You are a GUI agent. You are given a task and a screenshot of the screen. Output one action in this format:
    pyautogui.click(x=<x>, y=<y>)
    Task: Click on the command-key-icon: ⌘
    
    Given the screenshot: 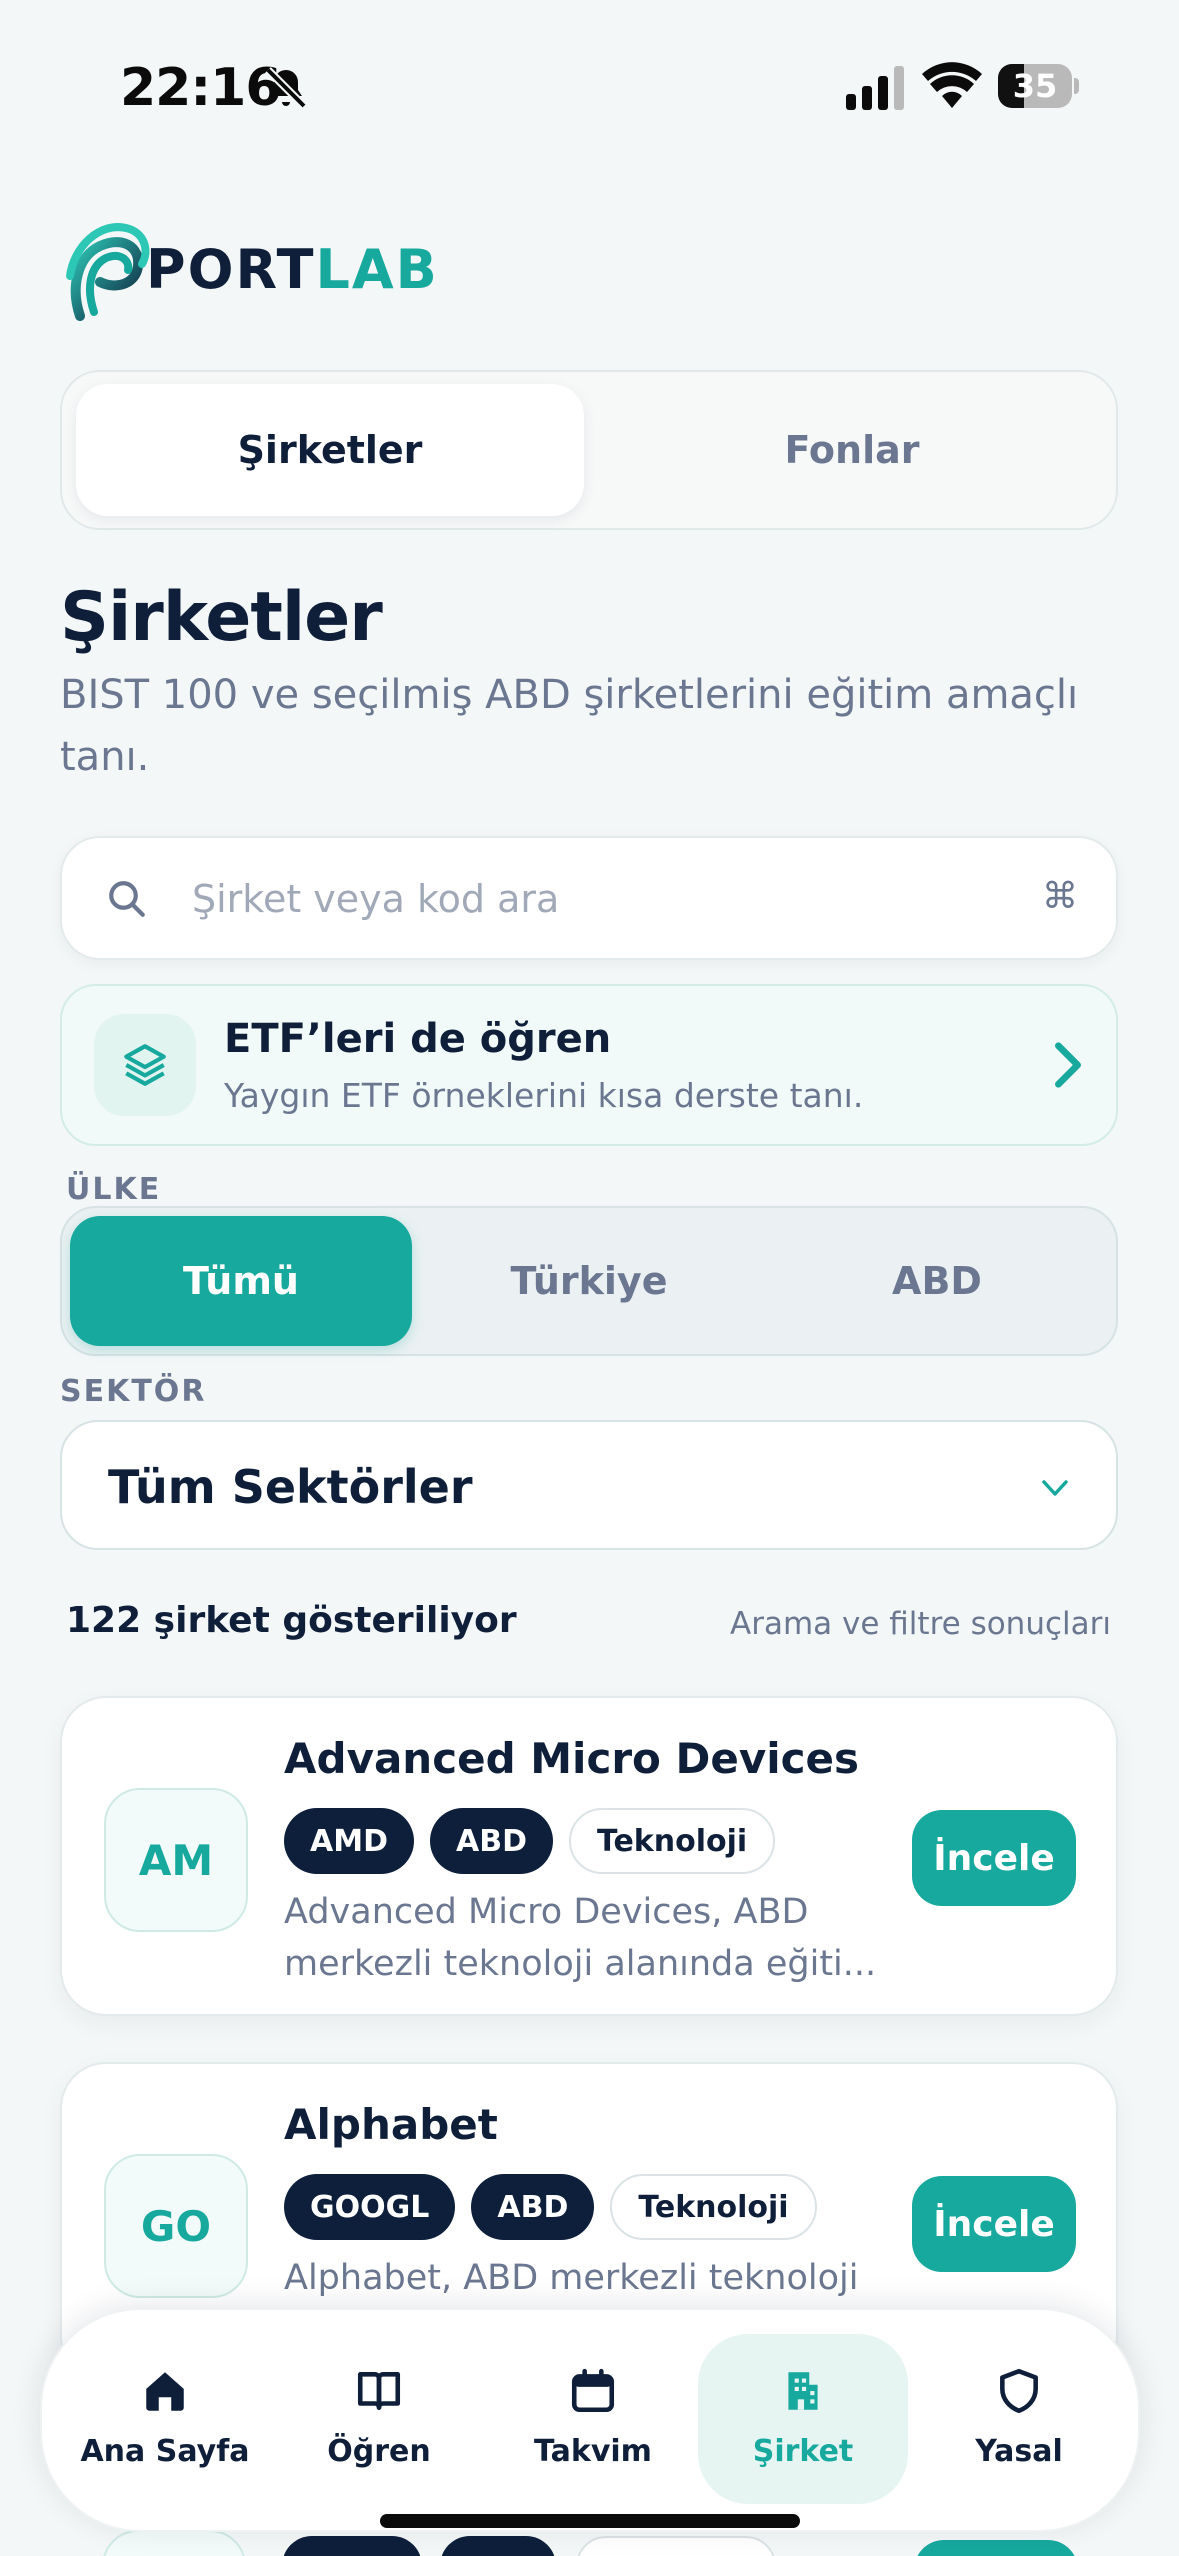 What is the action you would take?
    pyautogui.click(x=1060, y=896)
    